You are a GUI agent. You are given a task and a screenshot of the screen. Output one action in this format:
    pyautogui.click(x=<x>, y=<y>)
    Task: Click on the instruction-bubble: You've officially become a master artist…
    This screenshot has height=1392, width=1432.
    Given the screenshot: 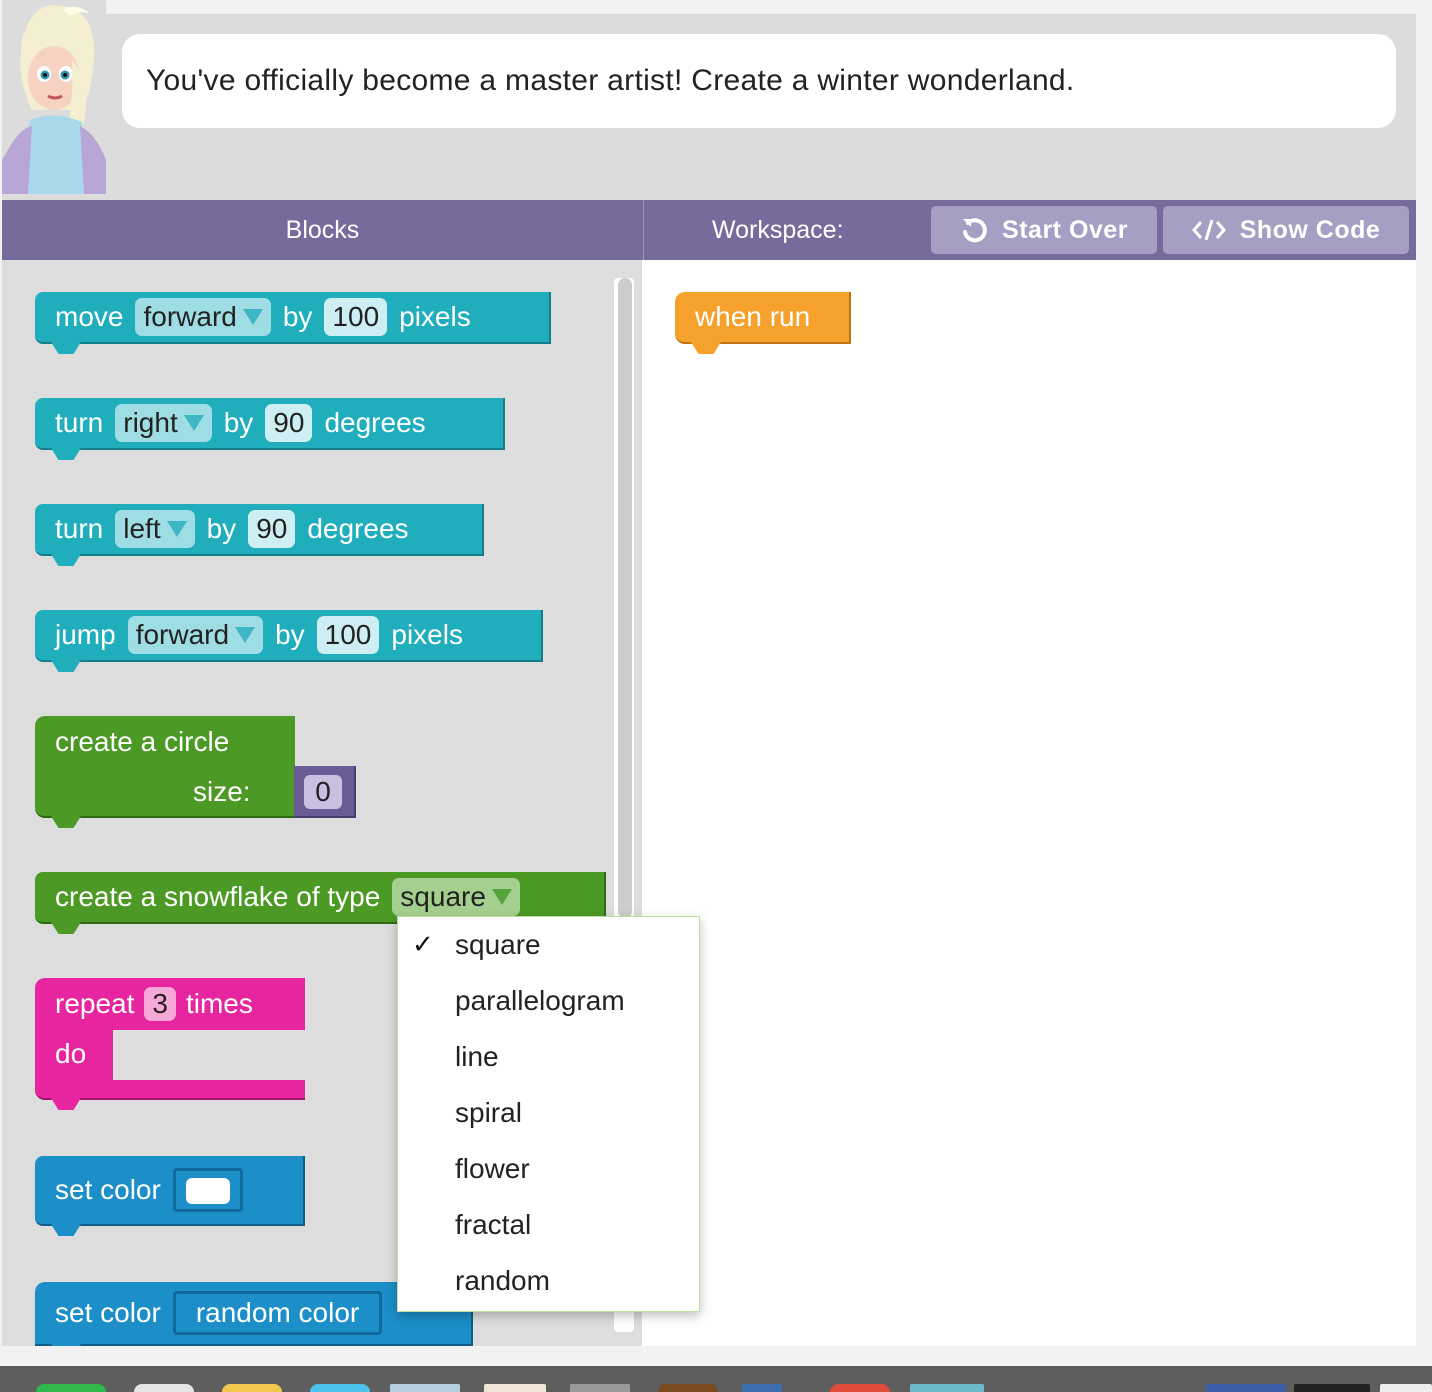 What is the action you would take?
    pyautogui.click(x=759, y=81)
    